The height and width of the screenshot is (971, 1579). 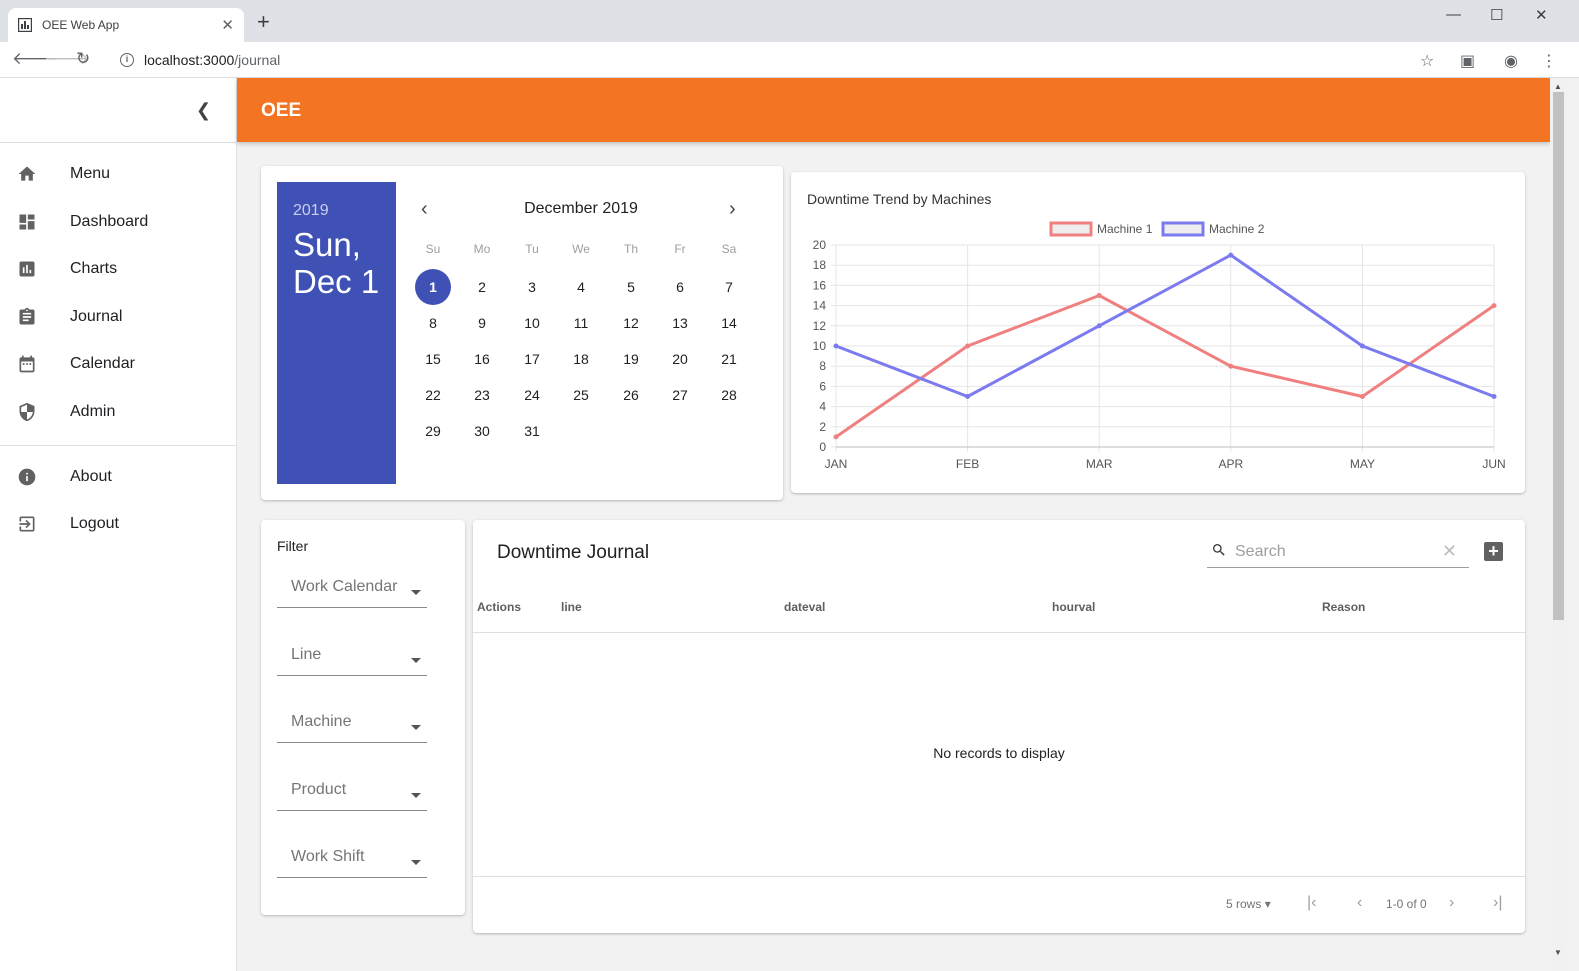 What do you see at coordinates (352, 658) in the screenshot?
I see `line-select: Line` at bounding box center [352, 658].